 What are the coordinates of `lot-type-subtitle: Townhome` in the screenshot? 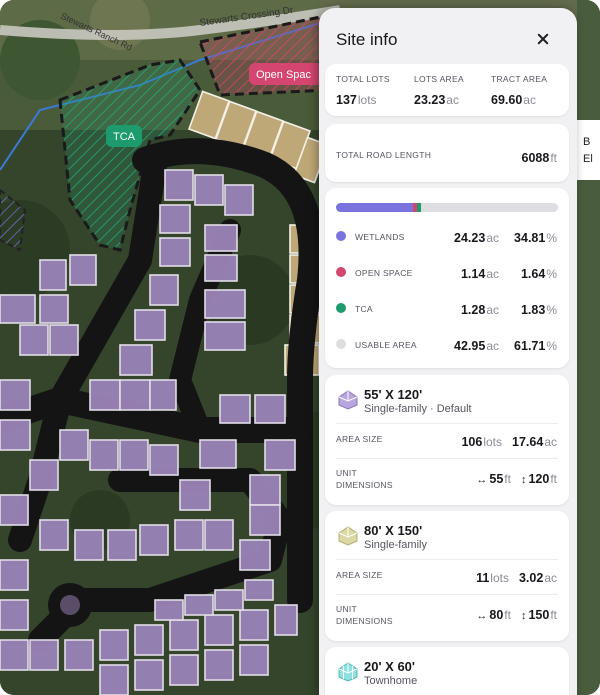 It's located at (391, 681).